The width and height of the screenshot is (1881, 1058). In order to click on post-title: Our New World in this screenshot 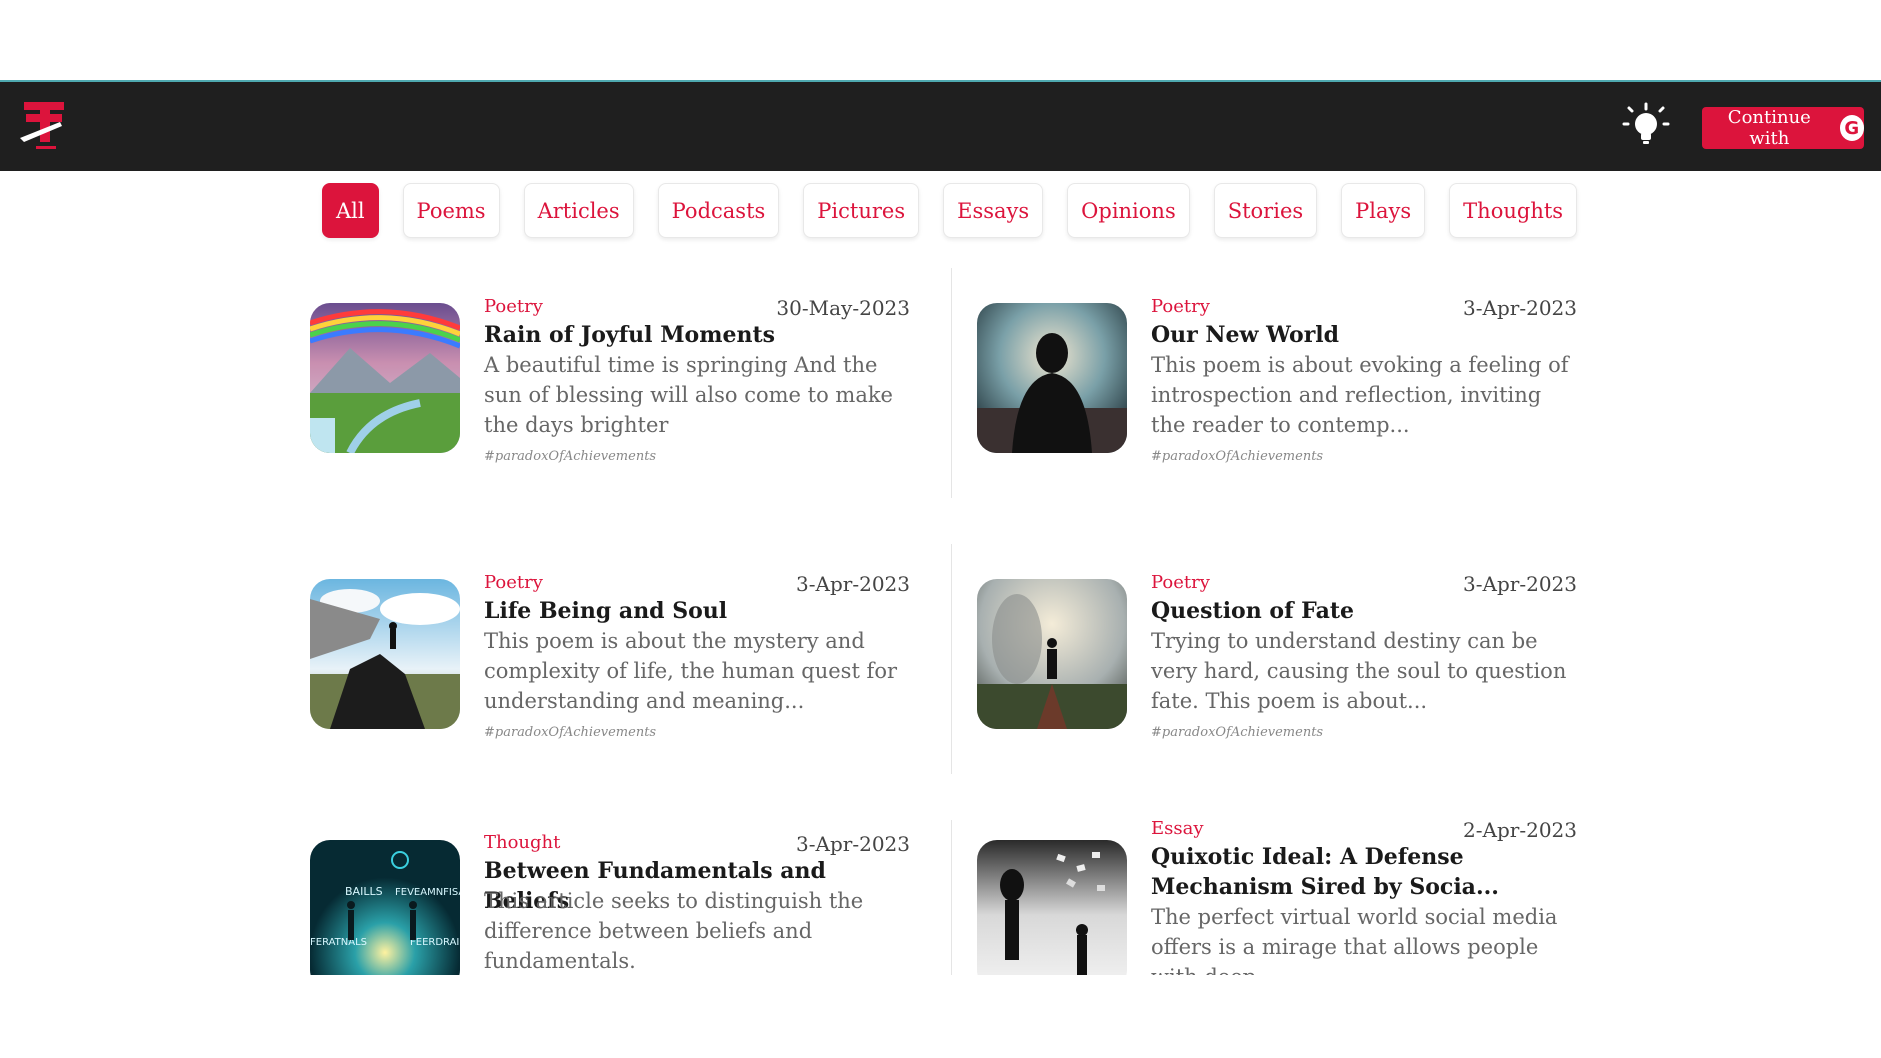, I will do `click(1364, 335)`.